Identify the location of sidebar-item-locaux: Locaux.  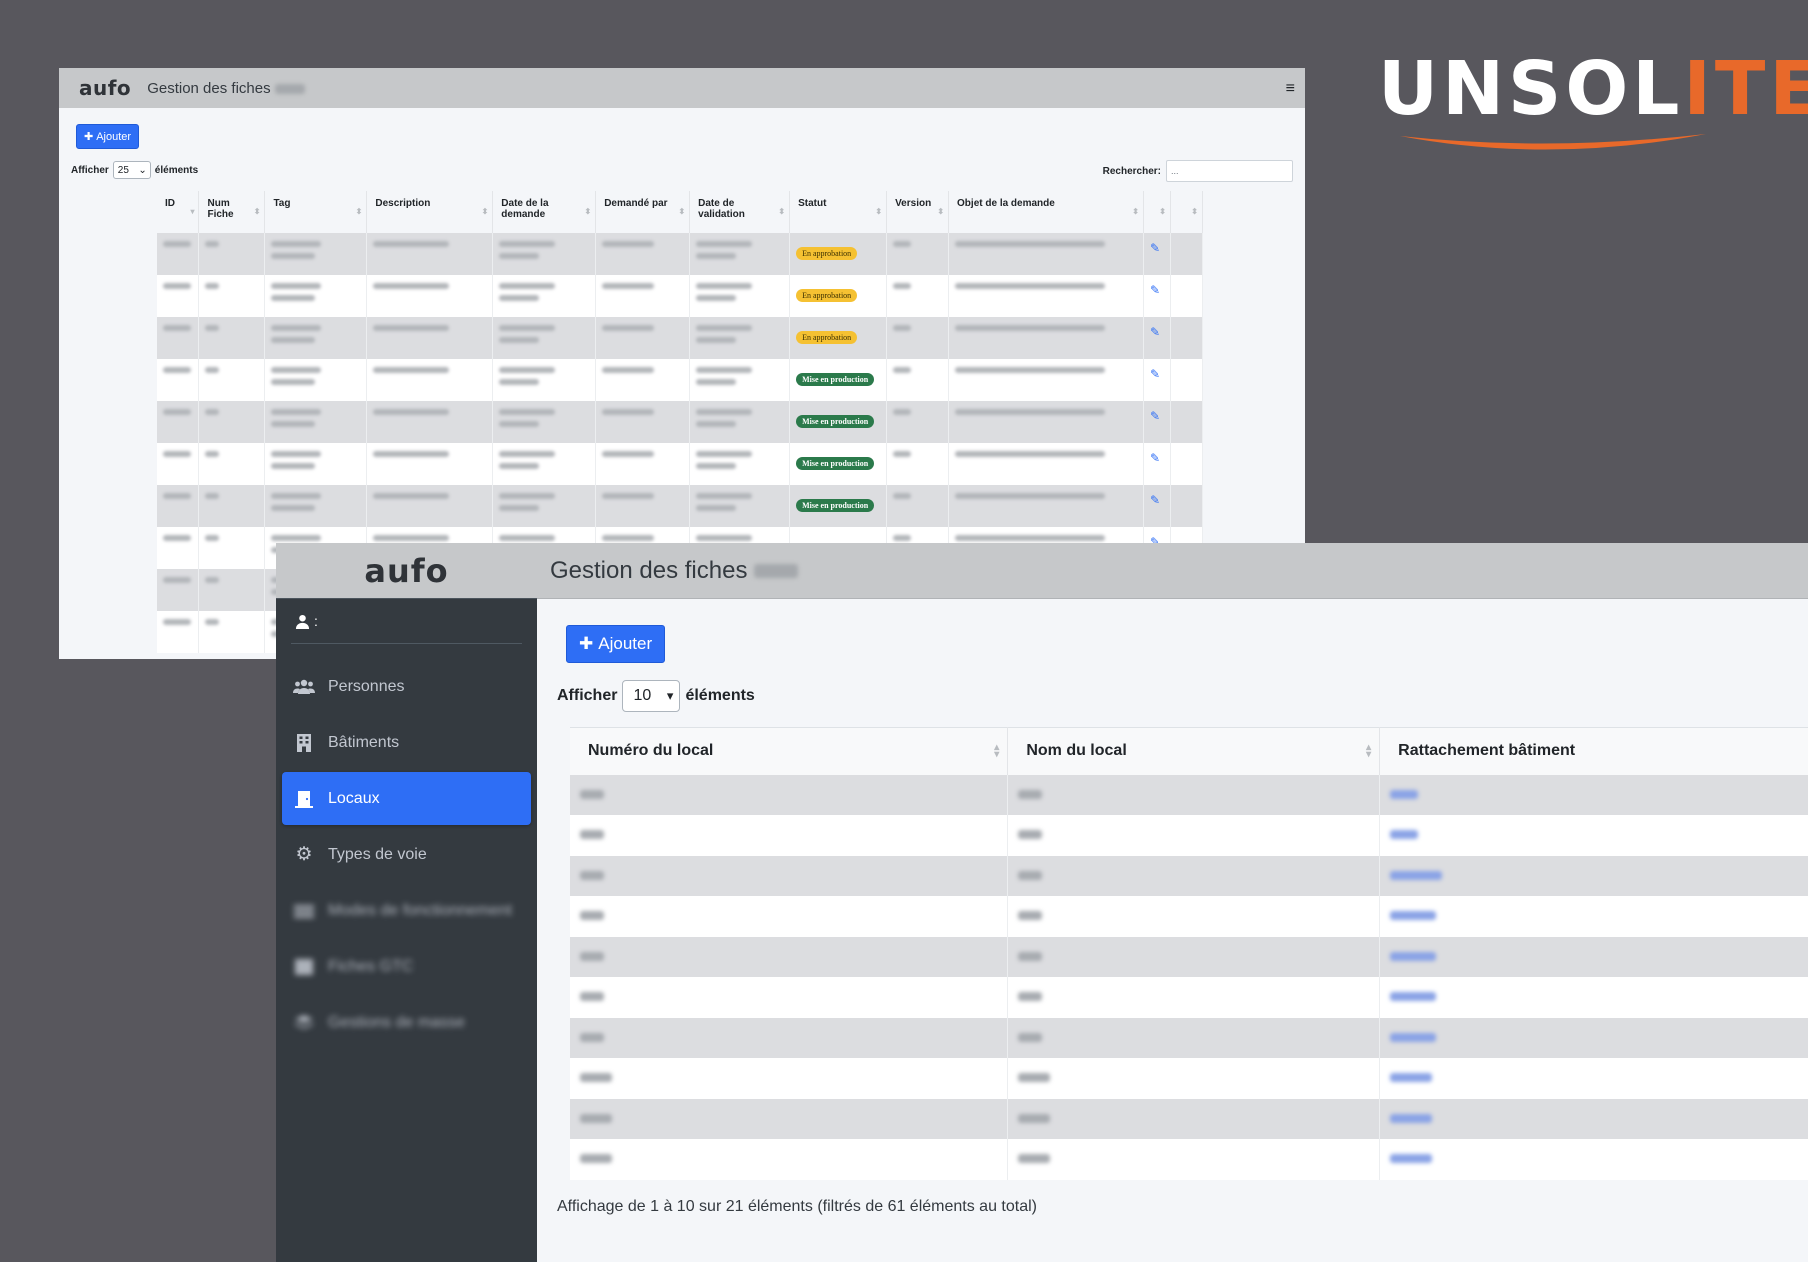
(406, 798).